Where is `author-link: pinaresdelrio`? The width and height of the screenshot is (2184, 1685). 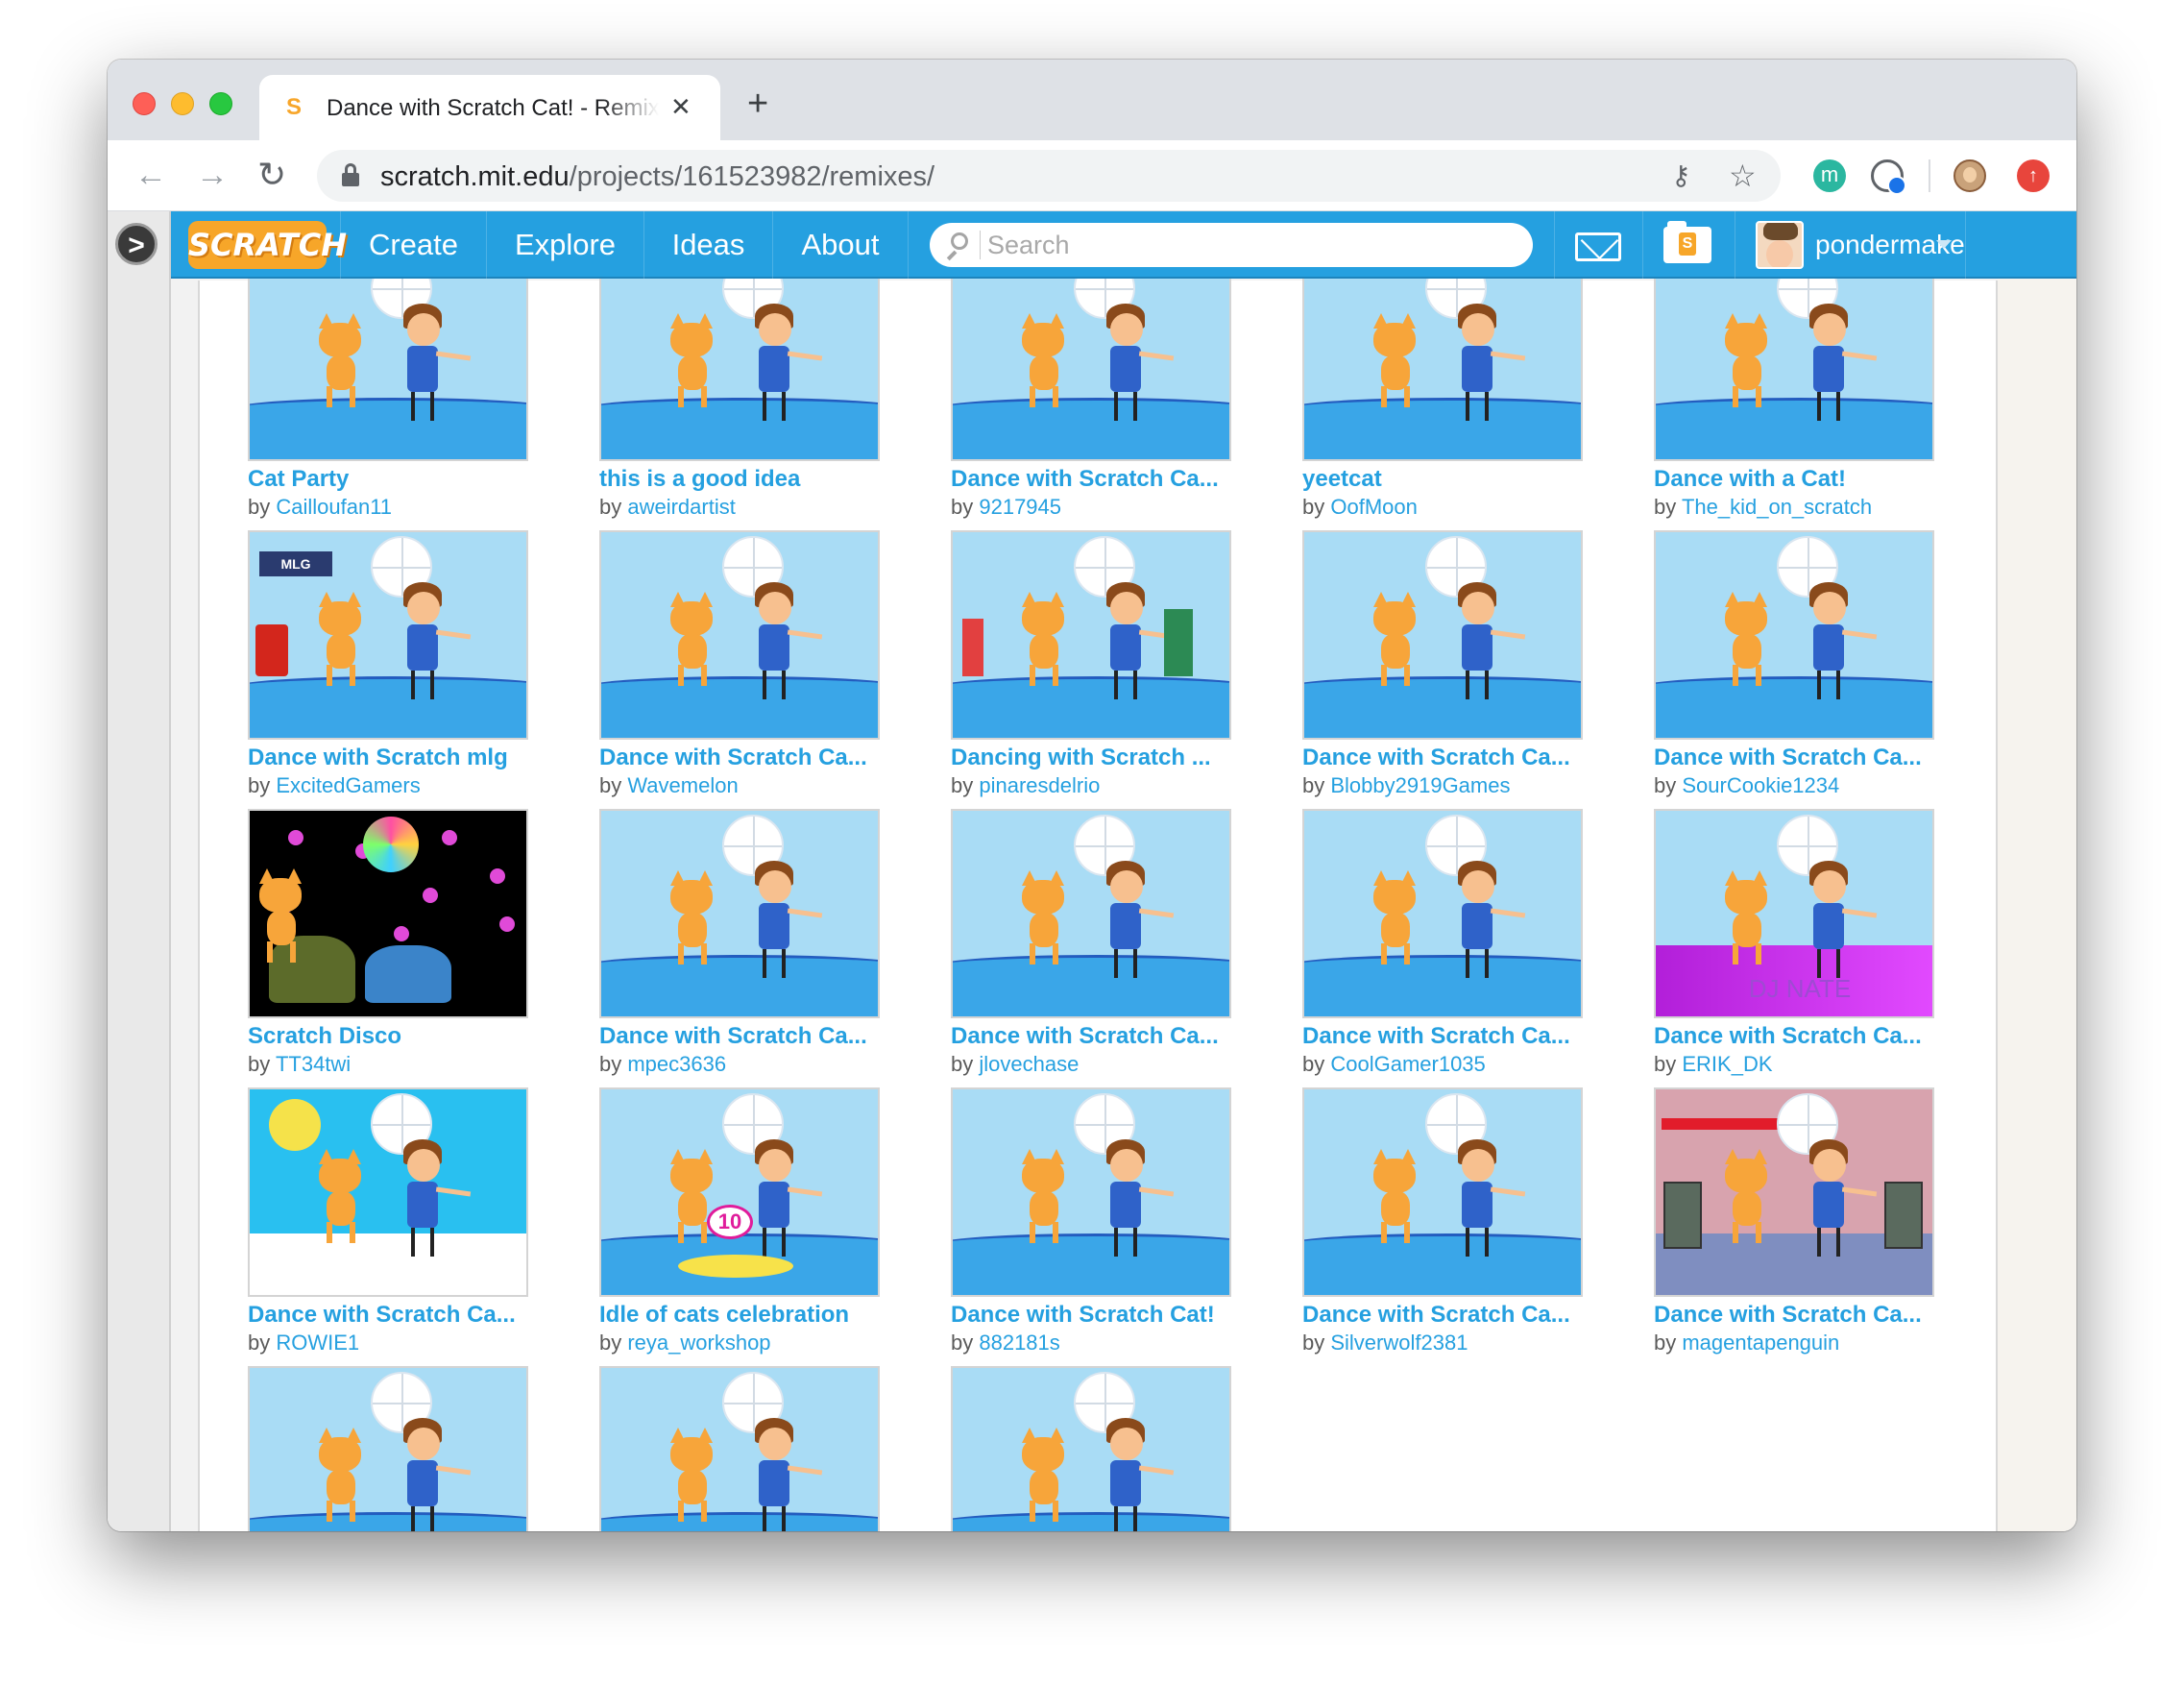 author-link: pinaresdelrio is located at coordinates (1039, 785).